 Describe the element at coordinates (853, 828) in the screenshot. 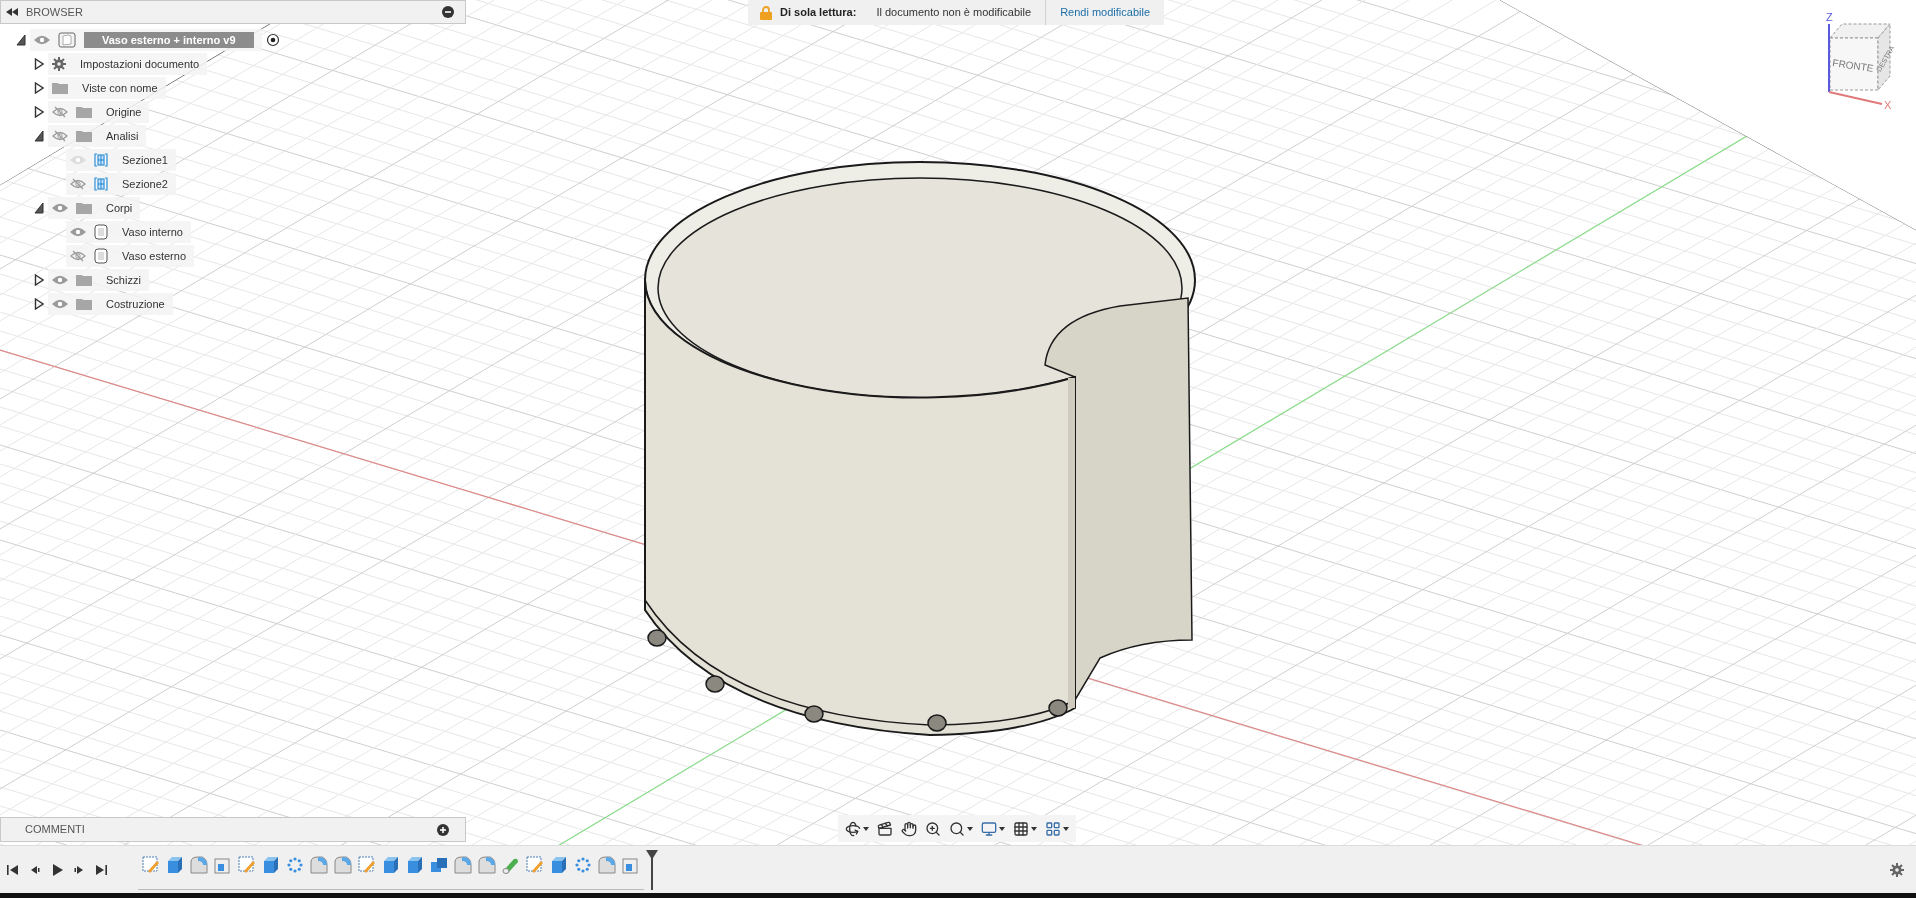

I see `orbit-icon` at that location.